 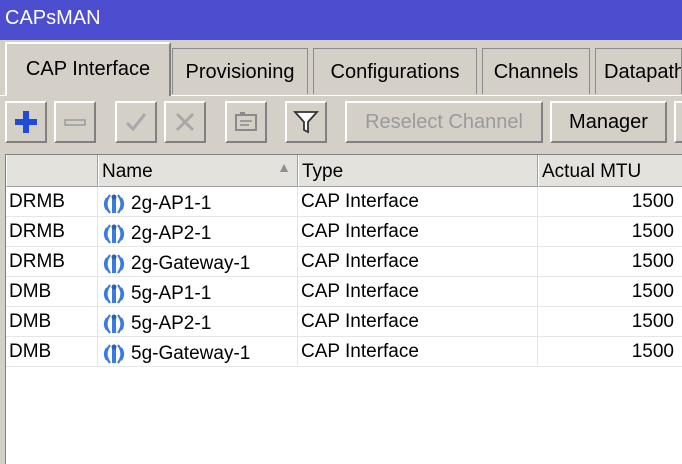 What do you see at coordinates (444, 122) in the screenshot?
I see `reselect-channel-button: Reselect Channel` at bounding box center [444, 122].